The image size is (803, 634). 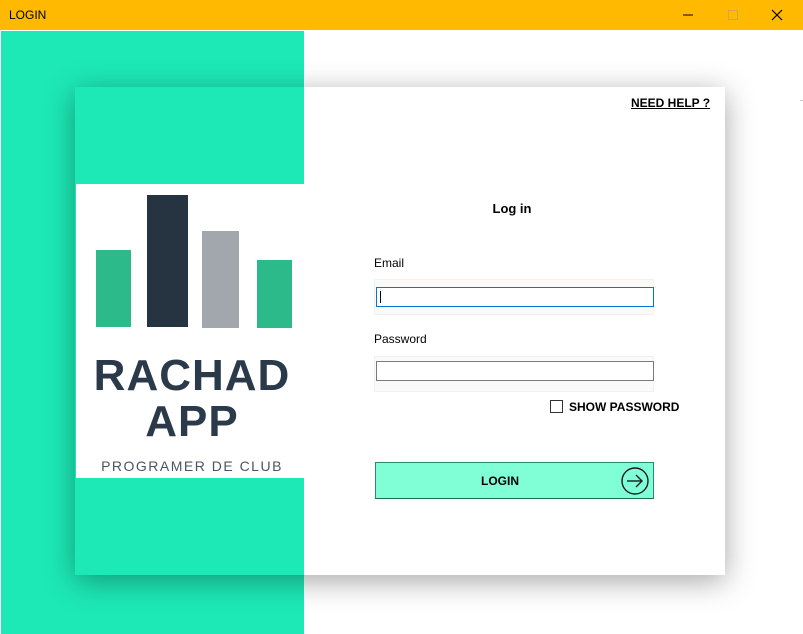 What do you see at coordinates (28, 15) in the screenshot?
I see `window-title: LOGIN` at bounding box center [28, 15].